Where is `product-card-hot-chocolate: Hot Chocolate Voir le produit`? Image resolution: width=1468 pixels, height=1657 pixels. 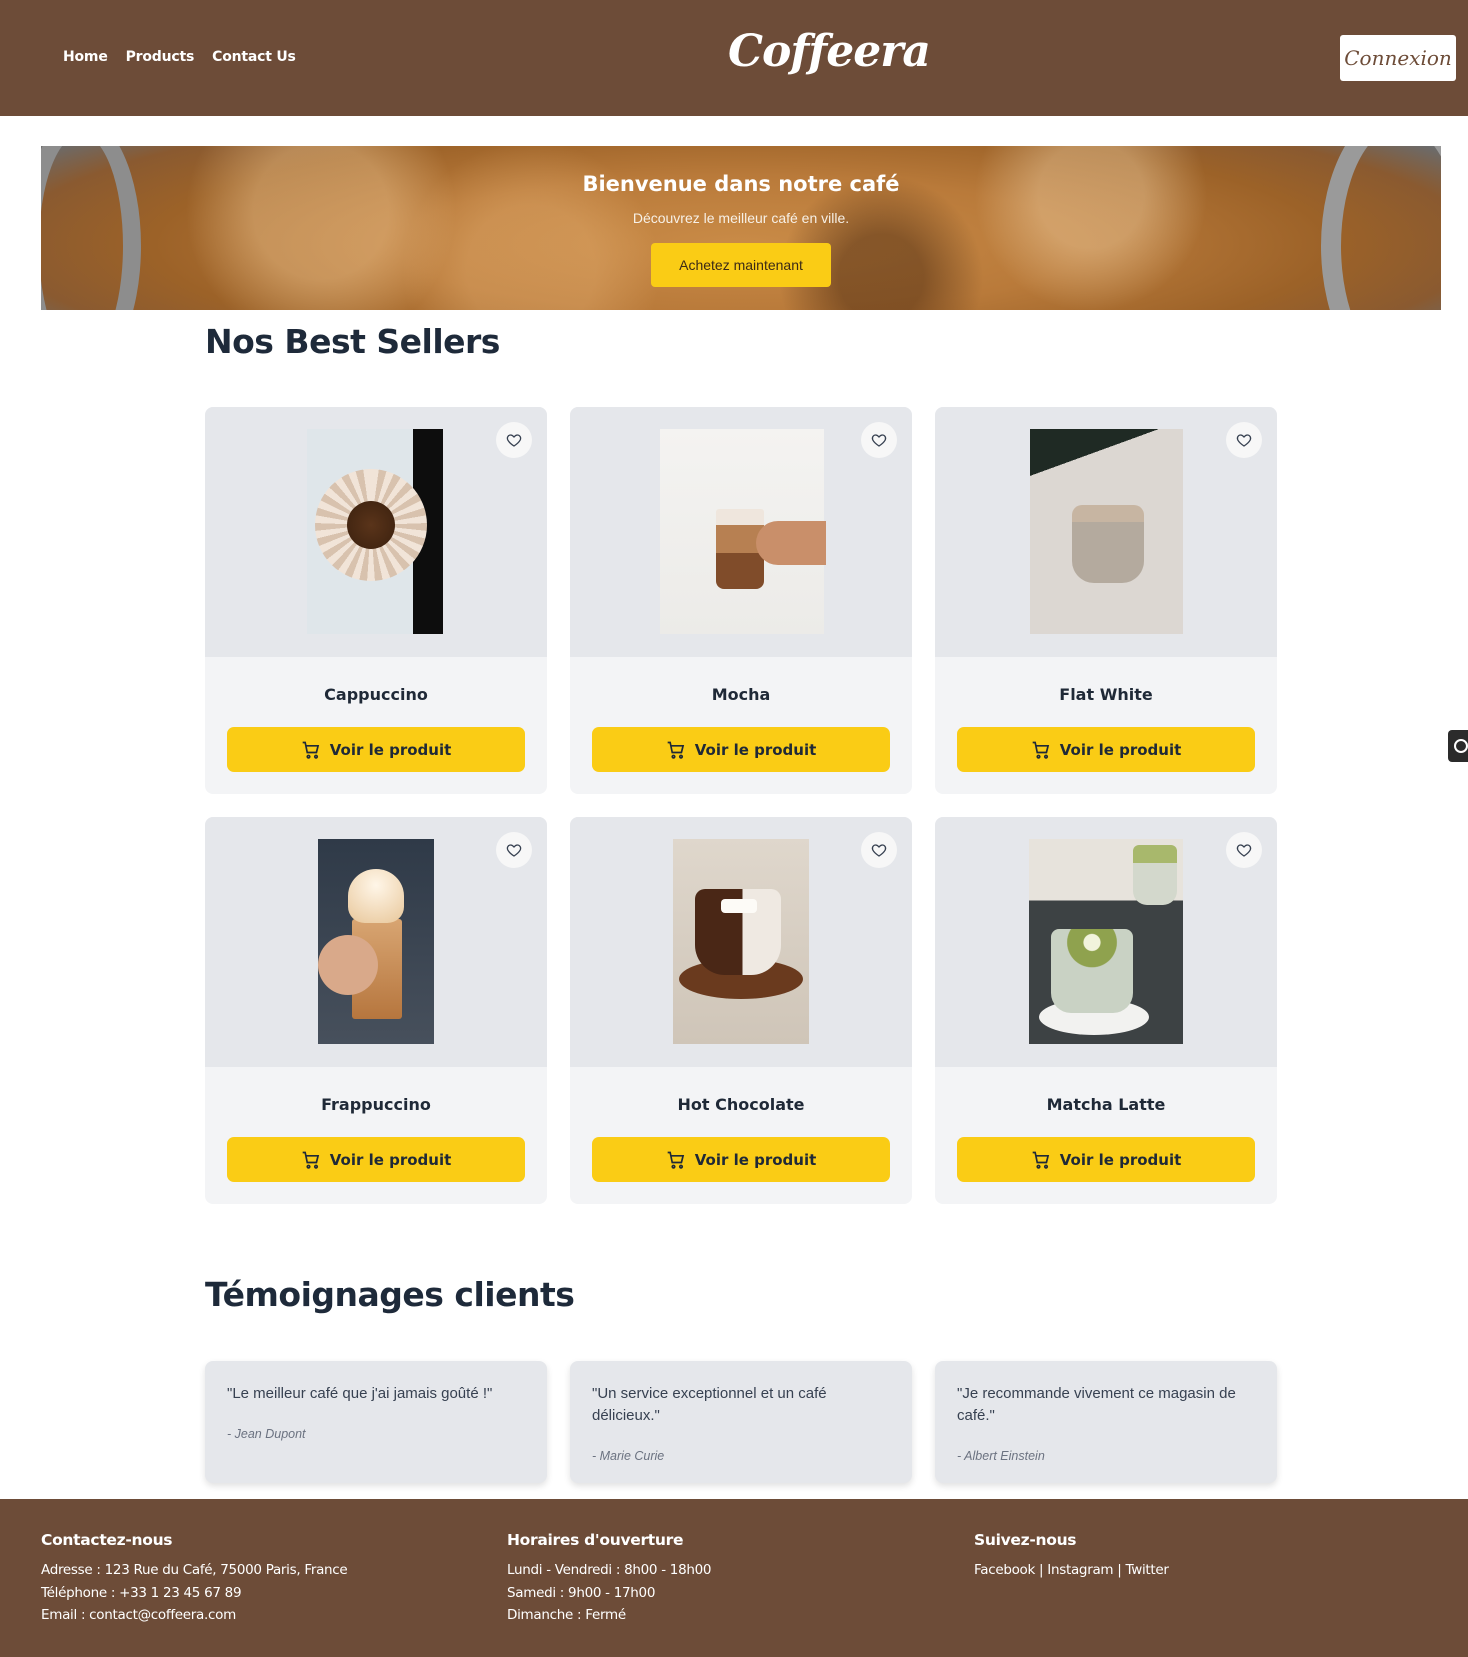
product-card-hot-chocolate: Hot Chocolate Voir le produit is located at coordinates (741, 1010).